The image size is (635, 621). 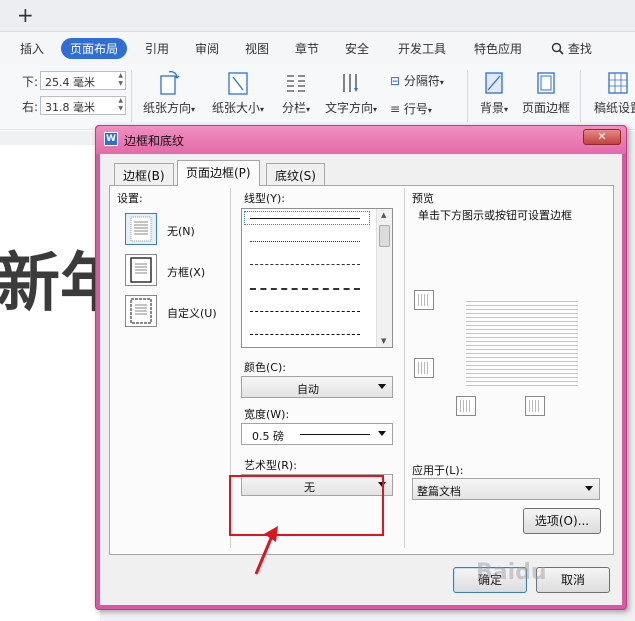 I want to click on margin-right-label: 右:, so click(x=30, y=107).